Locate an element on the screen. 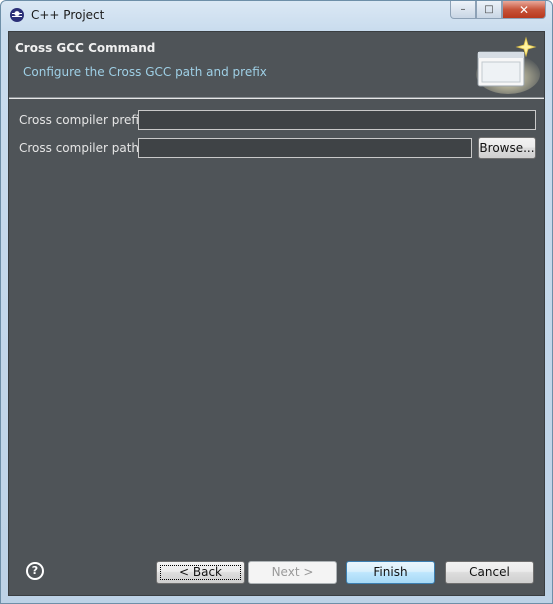  help-icon: ? is located at coordinates (35, 571).